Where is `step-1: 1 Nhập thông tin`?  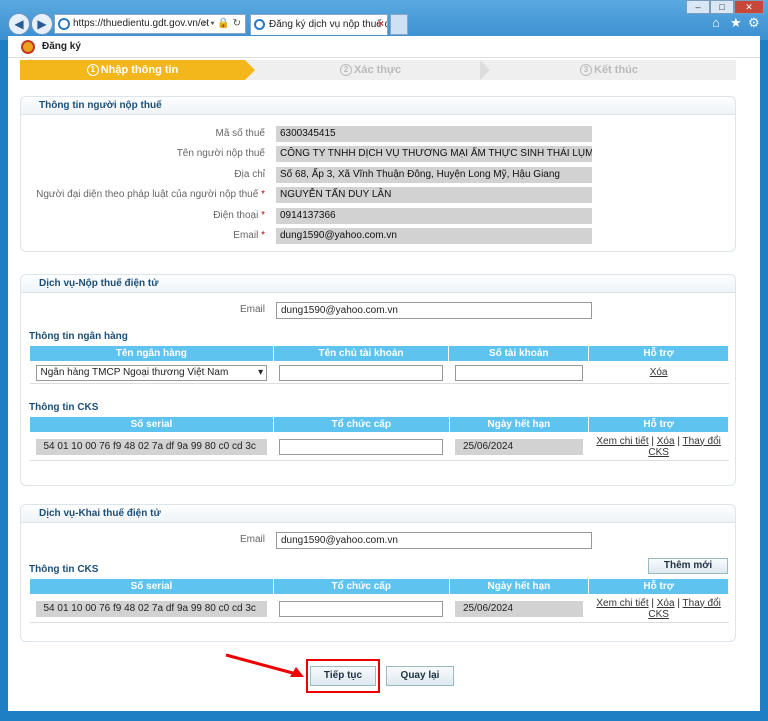 step-1: 1 Nhập thông tin is located at coordinates (132, 70).